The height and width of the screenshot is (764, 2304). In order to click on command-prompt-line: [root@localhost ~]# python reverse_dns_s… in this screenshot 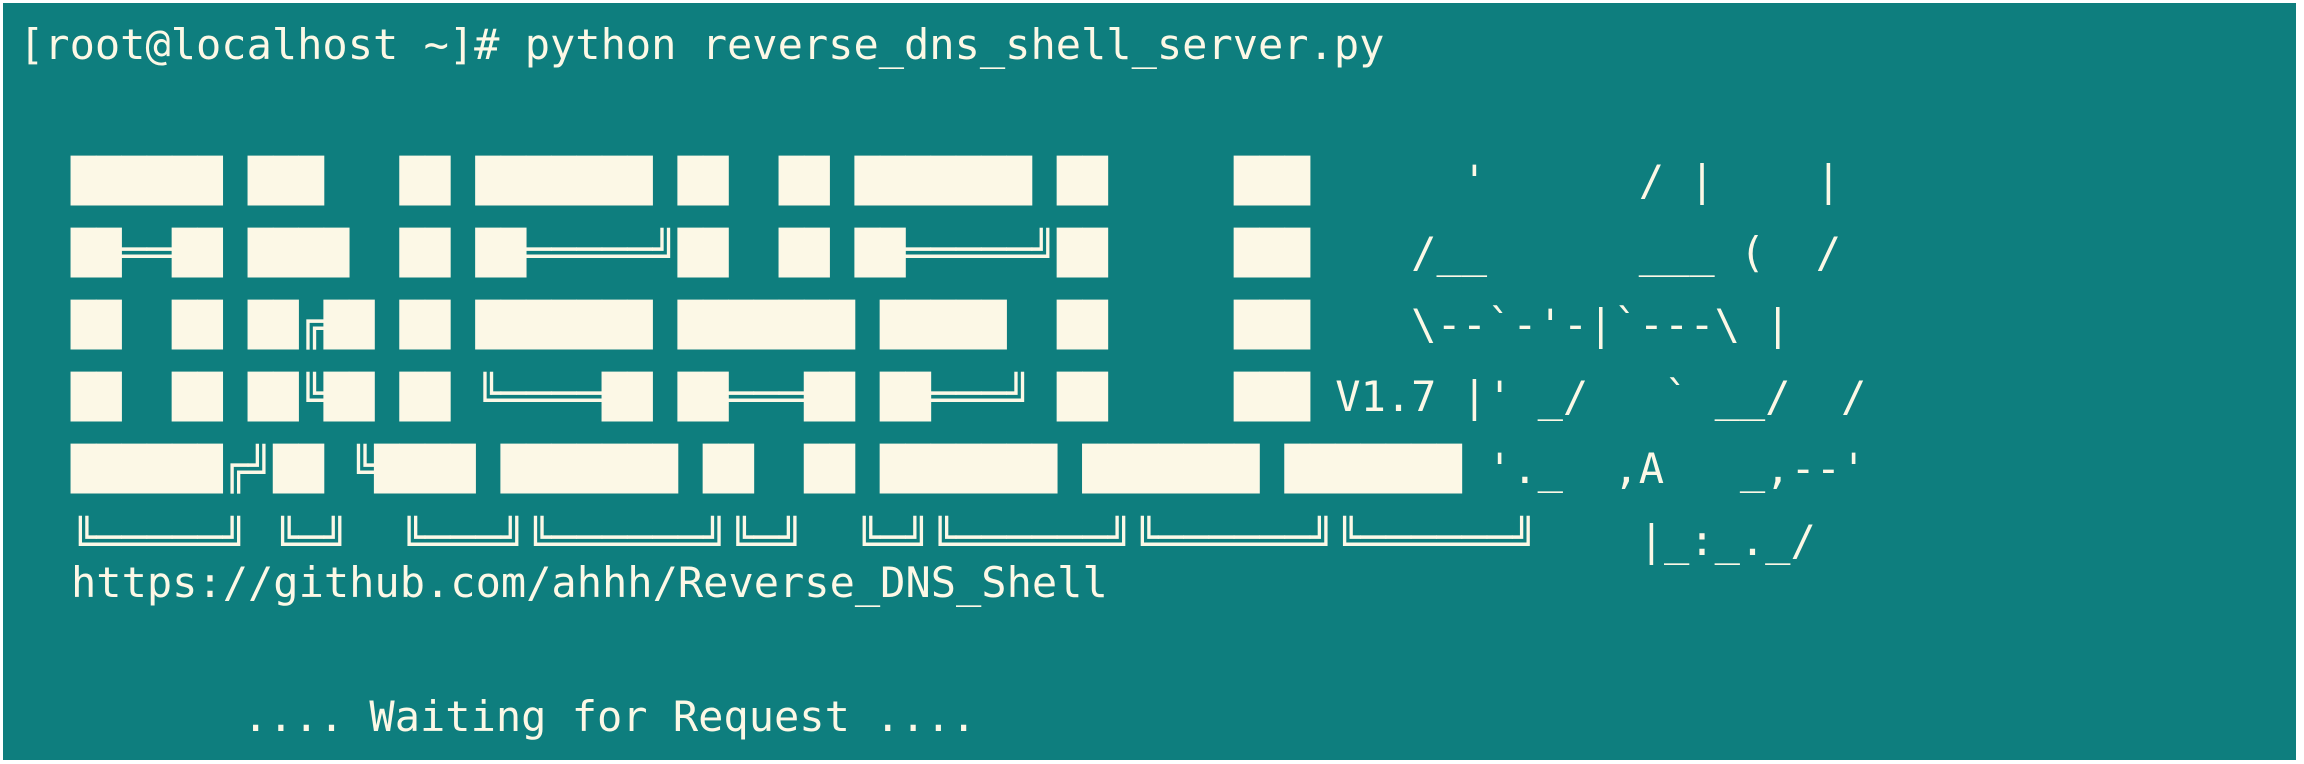, I will do `click(702, 44)`.